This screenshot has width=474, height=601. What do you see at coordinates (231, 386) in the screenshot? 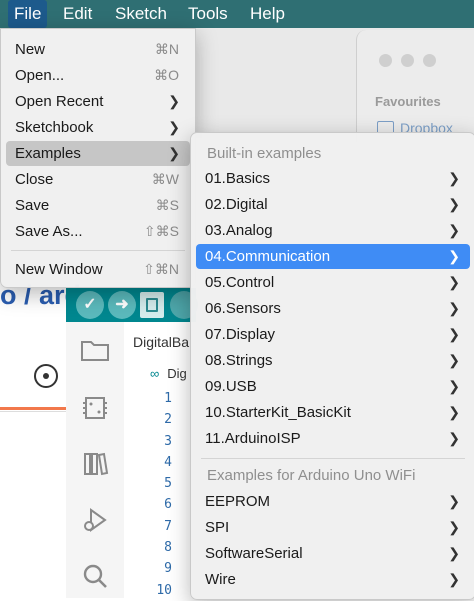
I see `menu-item-label: 09.USB` at bounding box center [231, 386].